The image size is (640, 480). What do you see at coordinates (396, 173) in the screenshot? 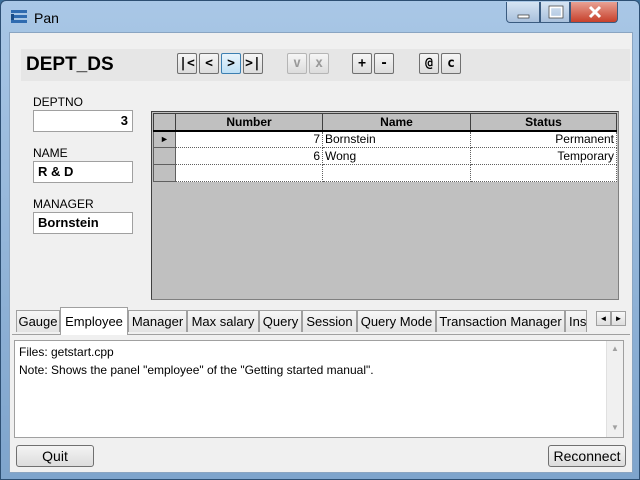
I see `cell-name` at bounding box center [396, 173].